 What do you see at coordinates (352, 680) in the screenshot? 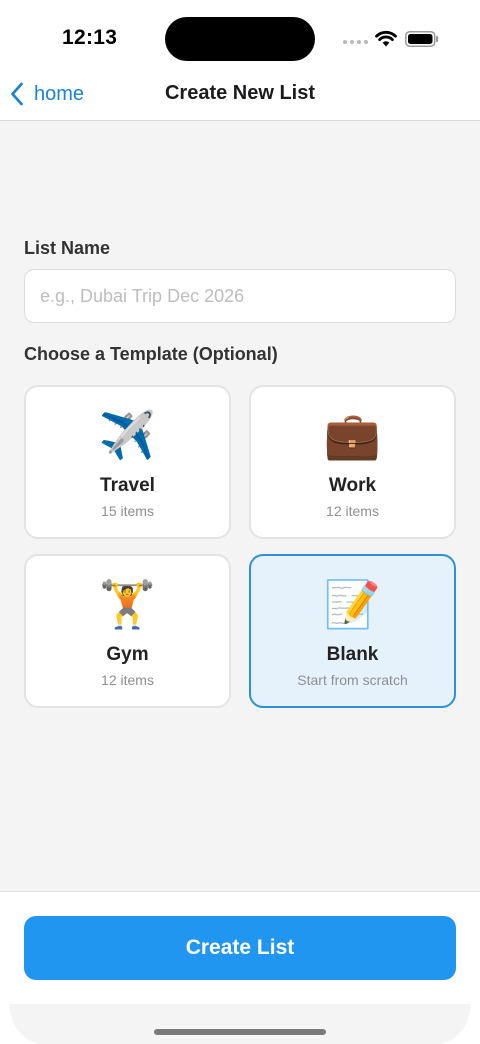
I see `template-subtitle: Start from scratch` at bounding box center [352, 680].